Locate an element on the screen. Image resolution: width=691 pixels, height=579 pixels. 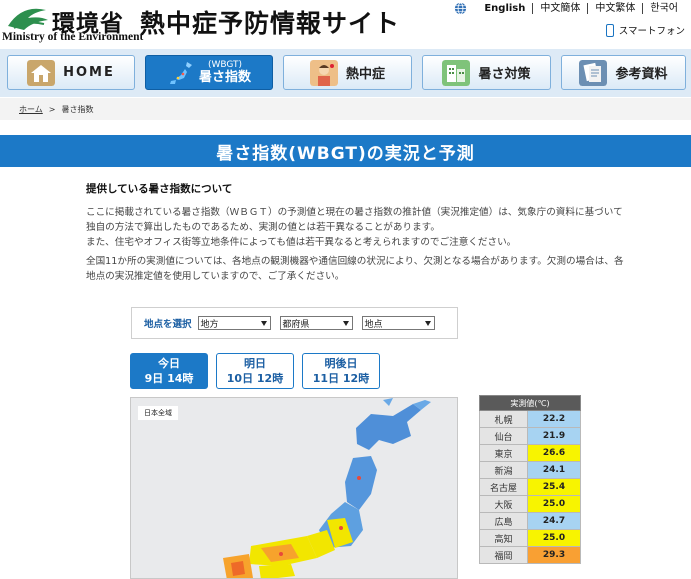
tab-today-time: 9日 14時 is located at coordinates (169, 378).